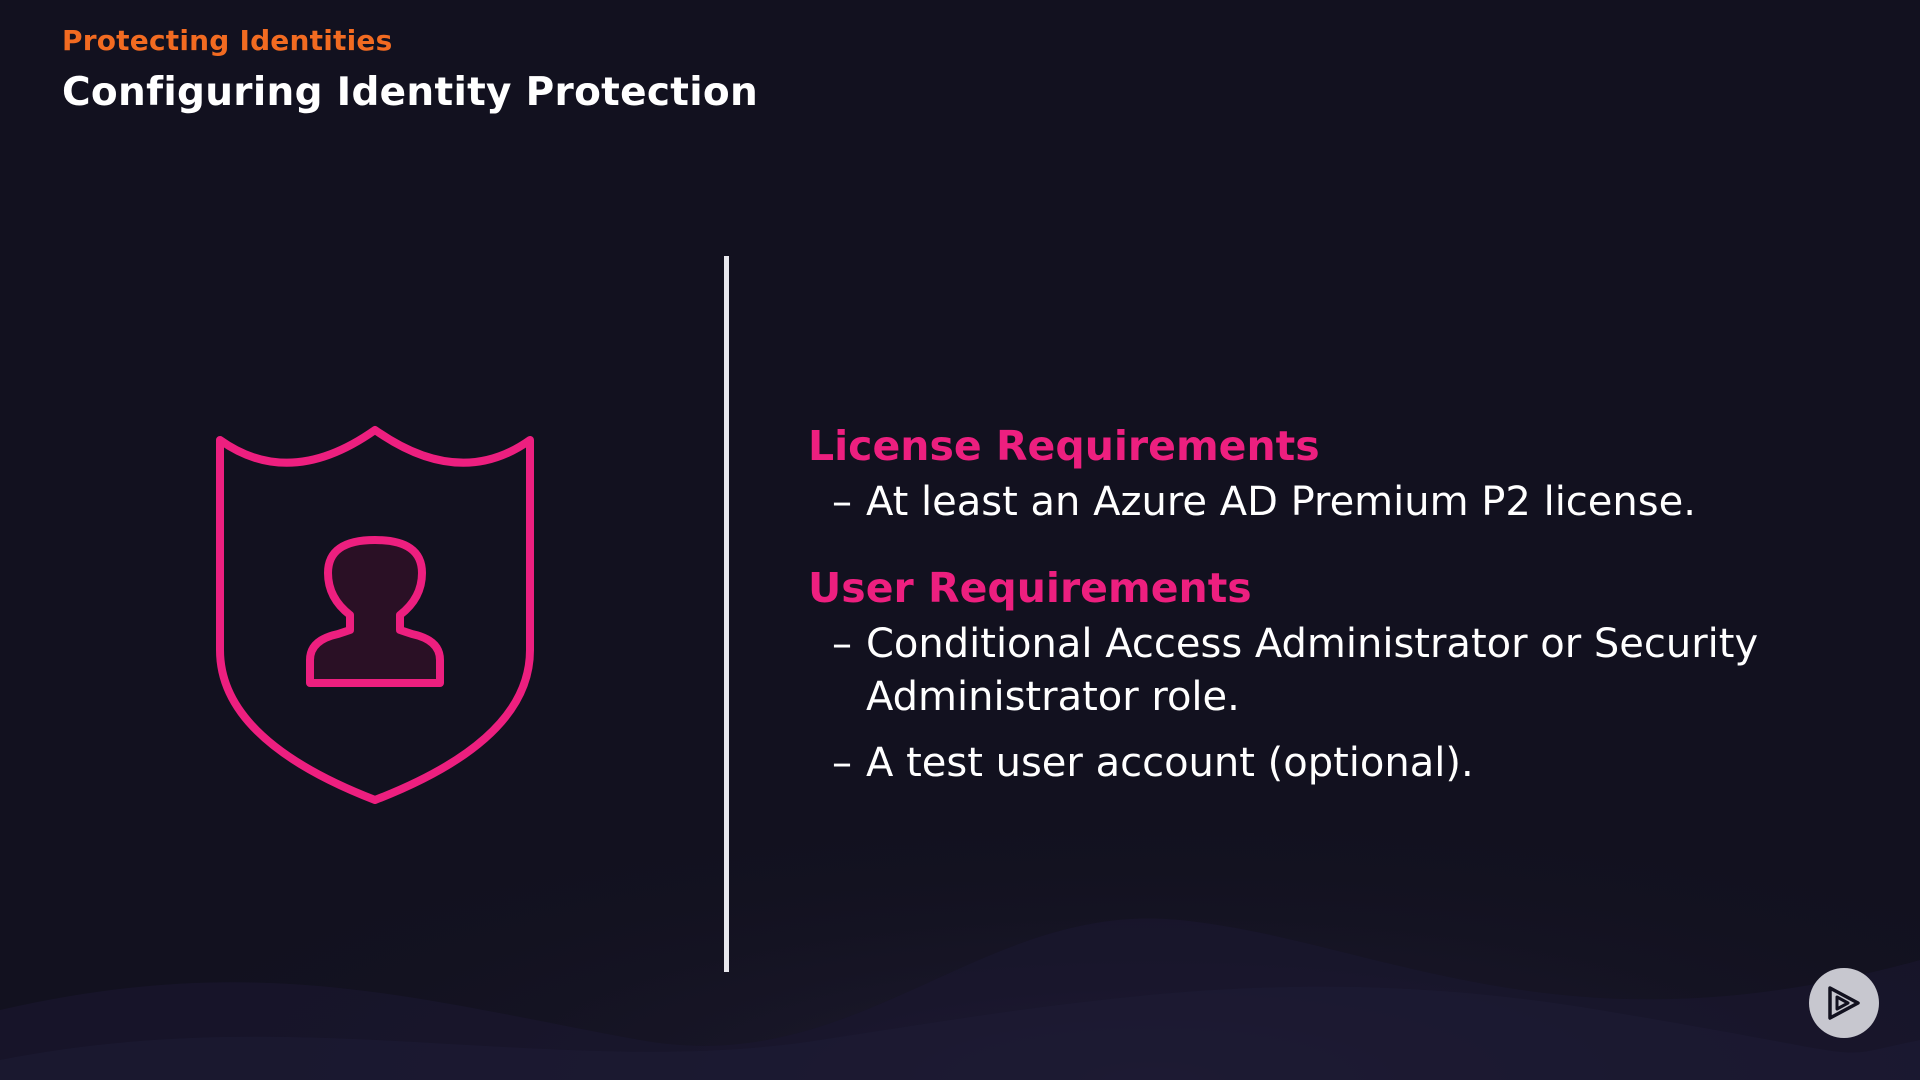  I want to click on list-item-text: A test user account (optional)., so click(1170, 763).